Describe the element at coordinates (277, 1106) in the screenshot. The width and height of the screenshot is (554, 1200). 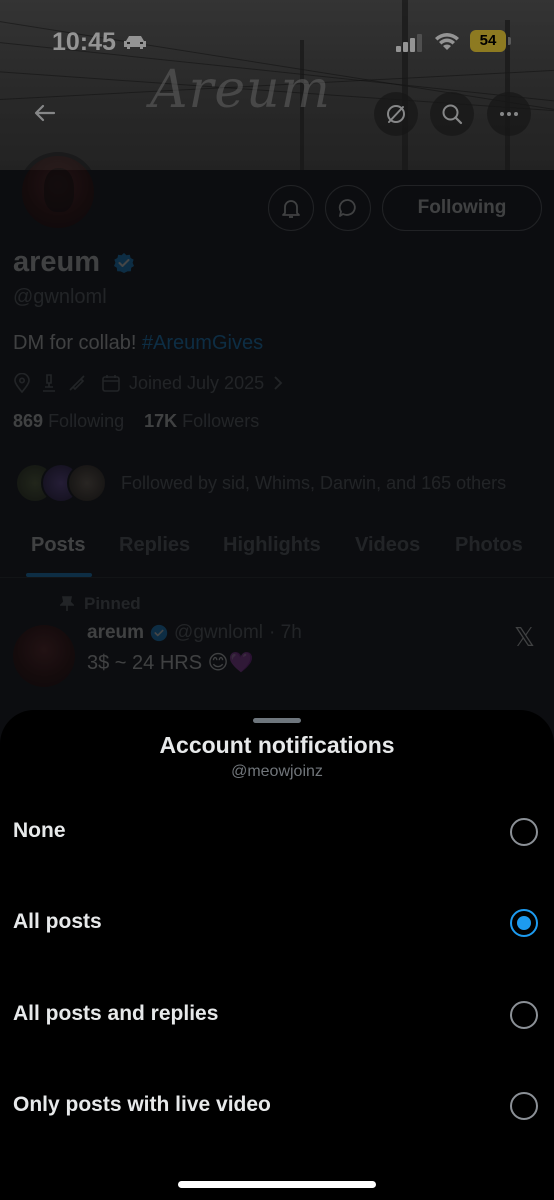
I see `option-live-video: Only posts with live video` at that location.